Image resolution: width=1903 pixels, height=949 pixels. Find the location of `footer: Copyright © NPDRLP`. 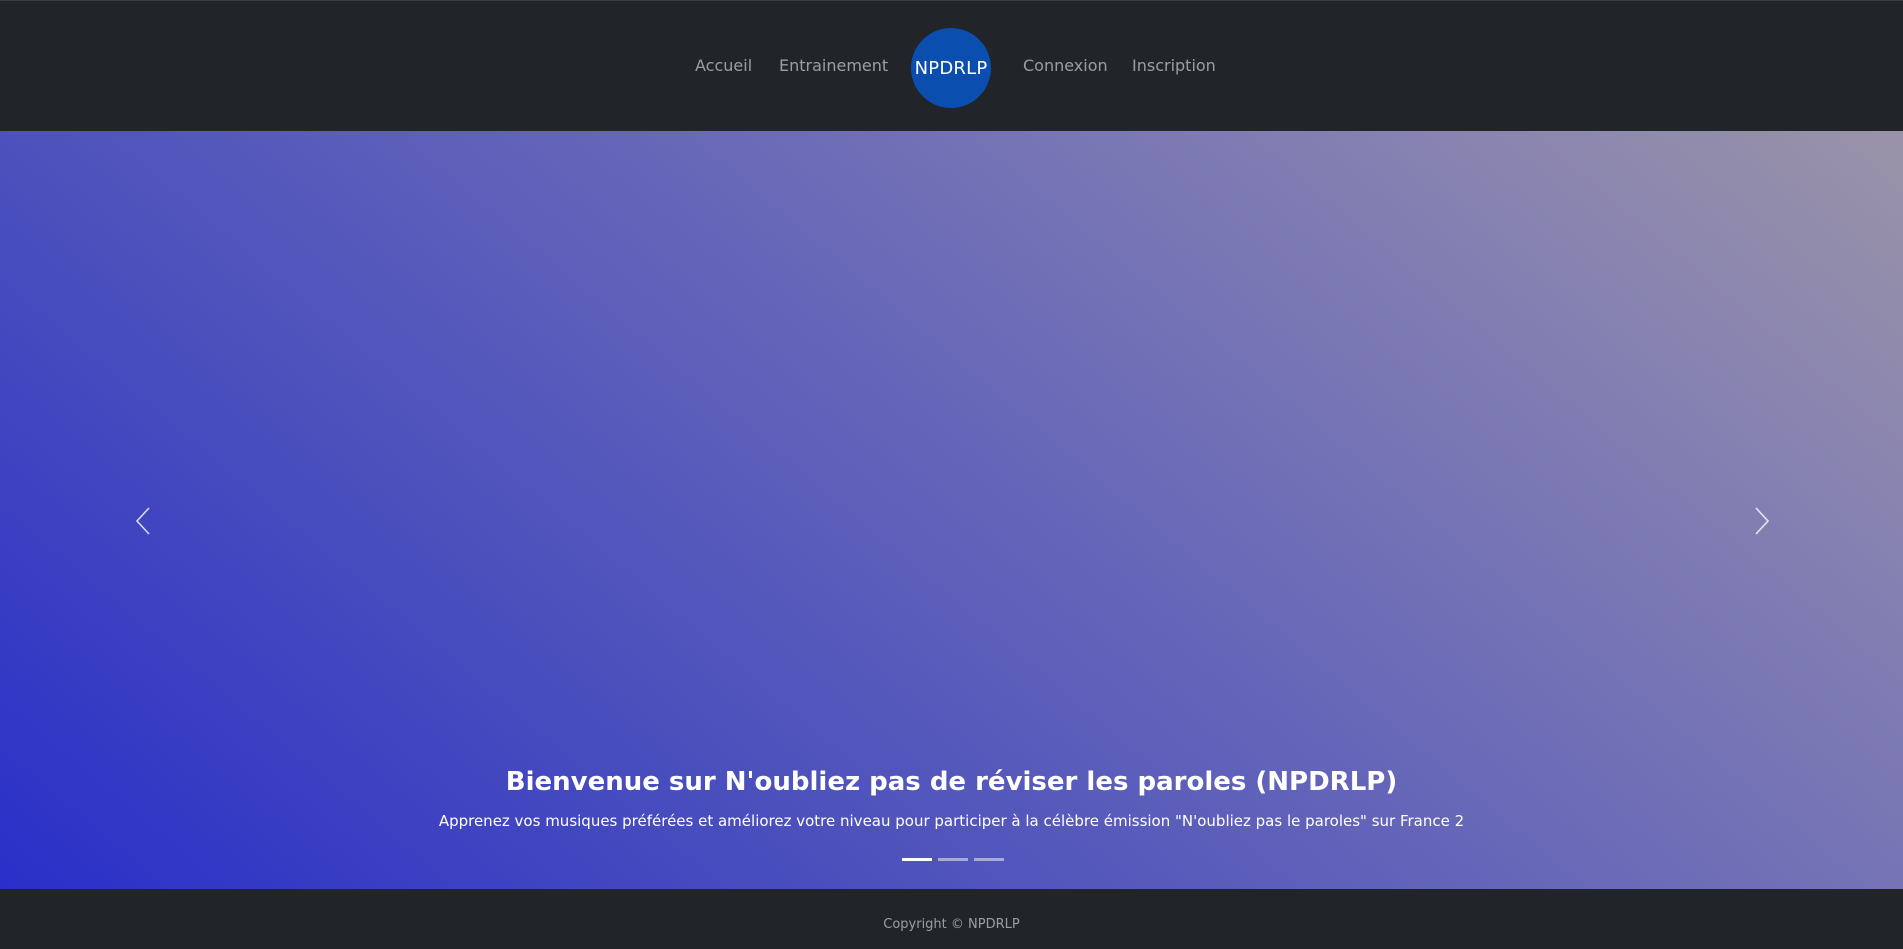

footer: Copyright © NPDRLP is located at coordinates (951, 919).